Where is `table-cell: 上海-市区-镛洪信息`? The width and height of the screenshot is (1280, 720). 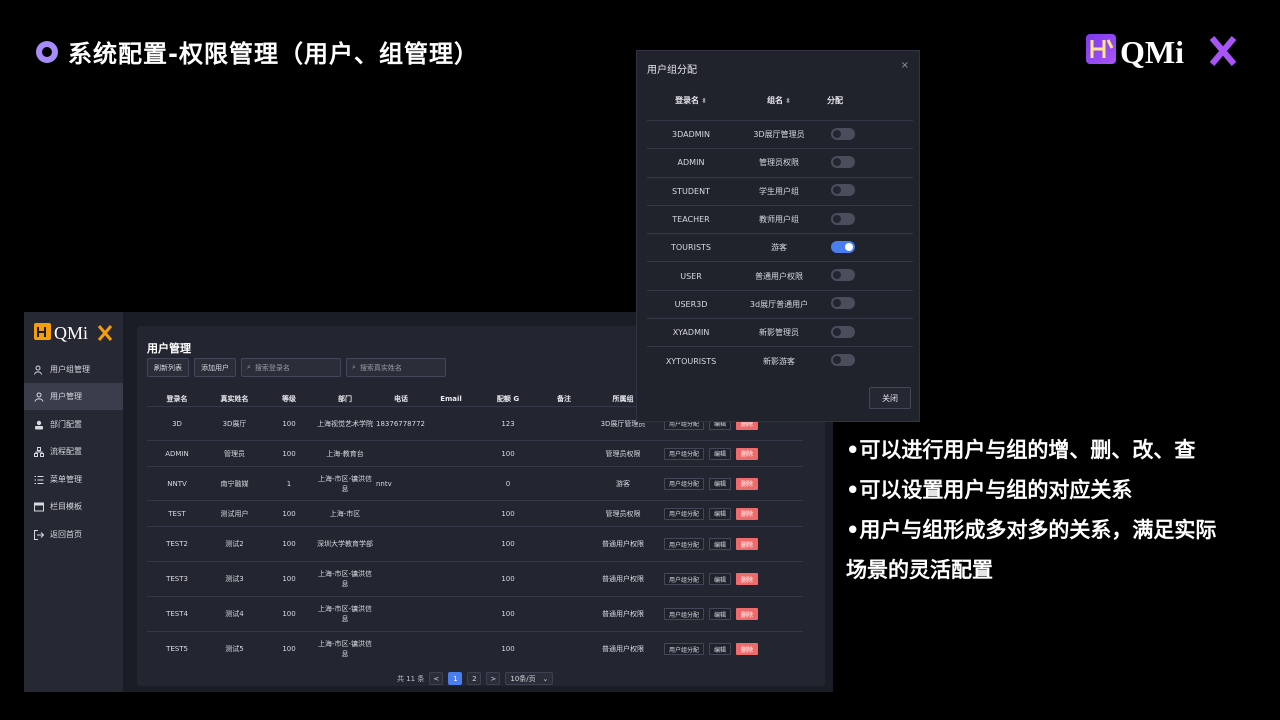
table-cell: 上海-市区-镛洪信息 is located at coordinates (345, 579).